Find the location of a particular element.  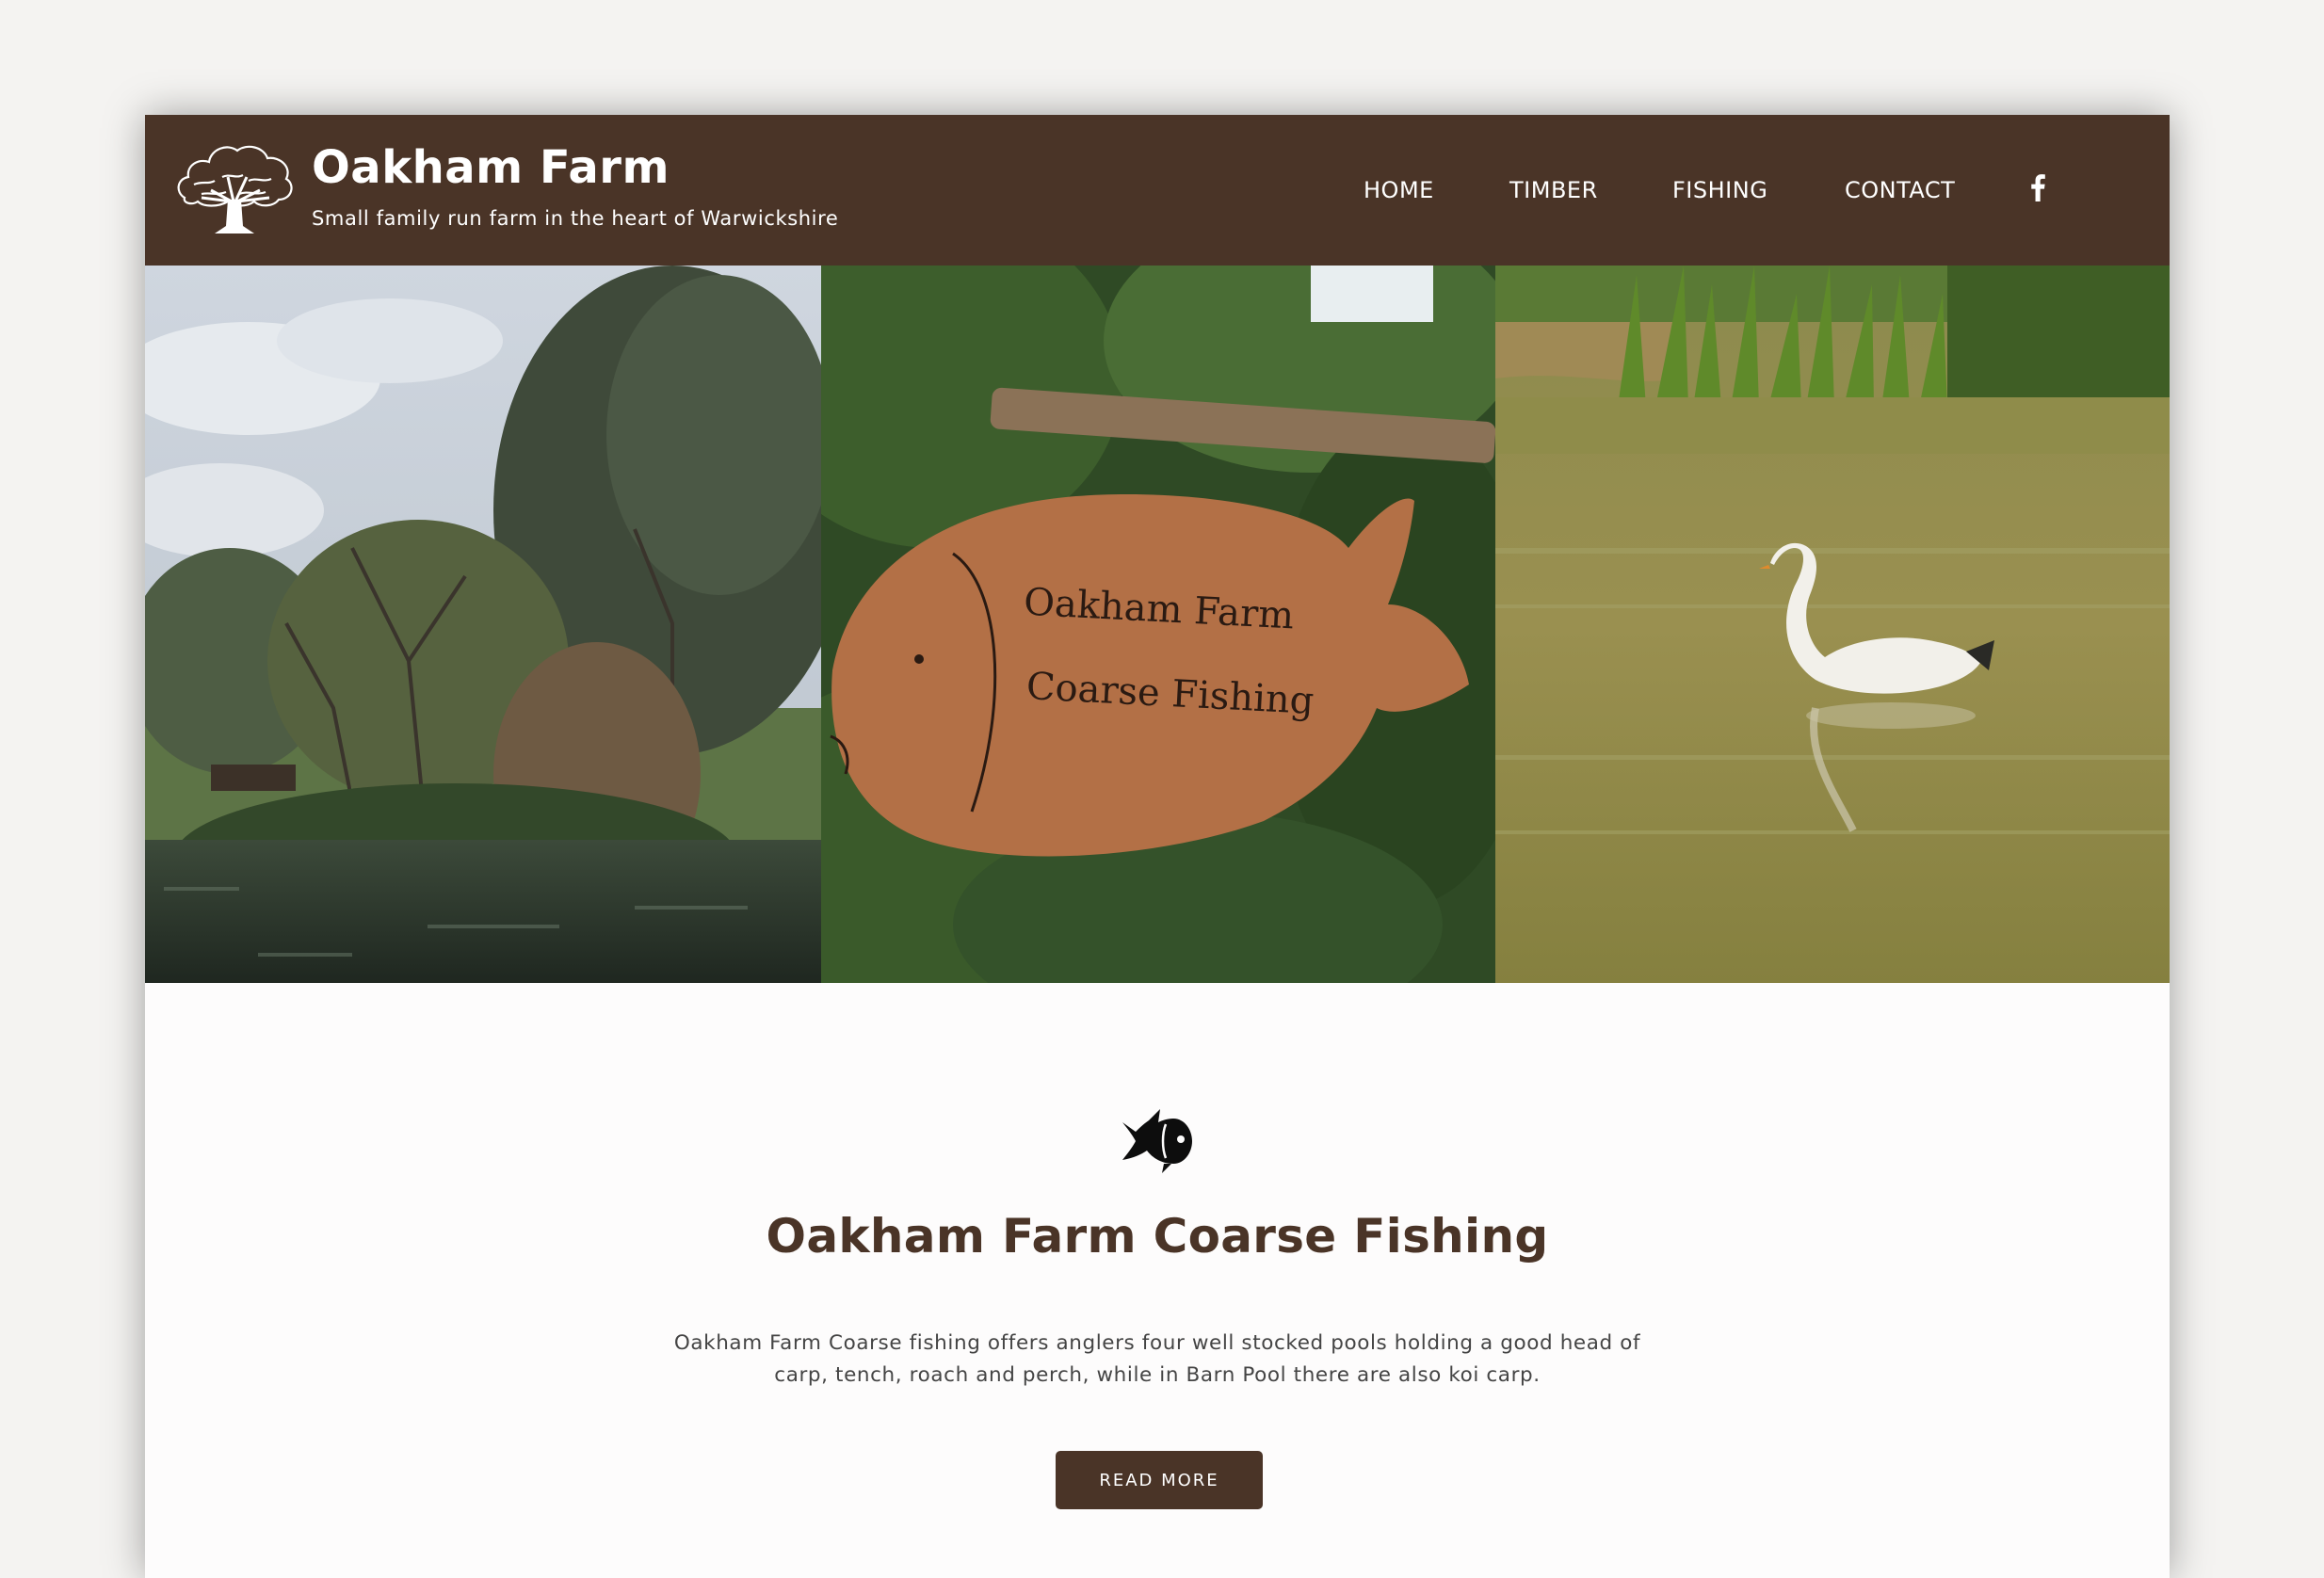

site-title: Oakham Farm is located at coordinates (491, 167).